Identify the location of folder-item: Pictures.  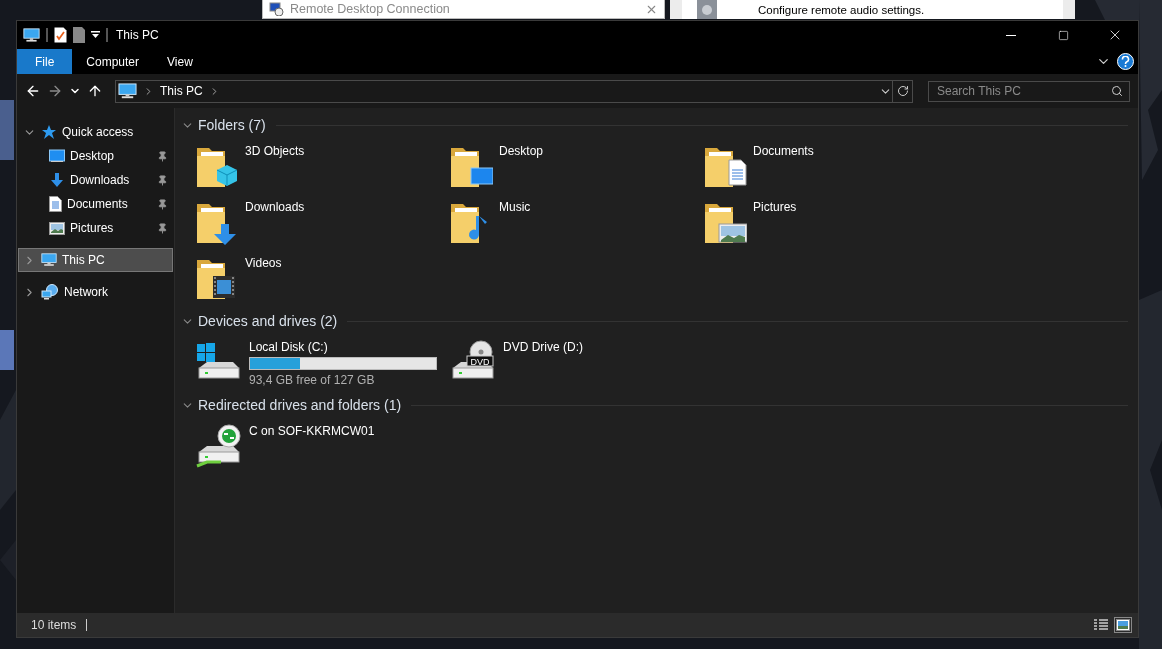
(830, 220).